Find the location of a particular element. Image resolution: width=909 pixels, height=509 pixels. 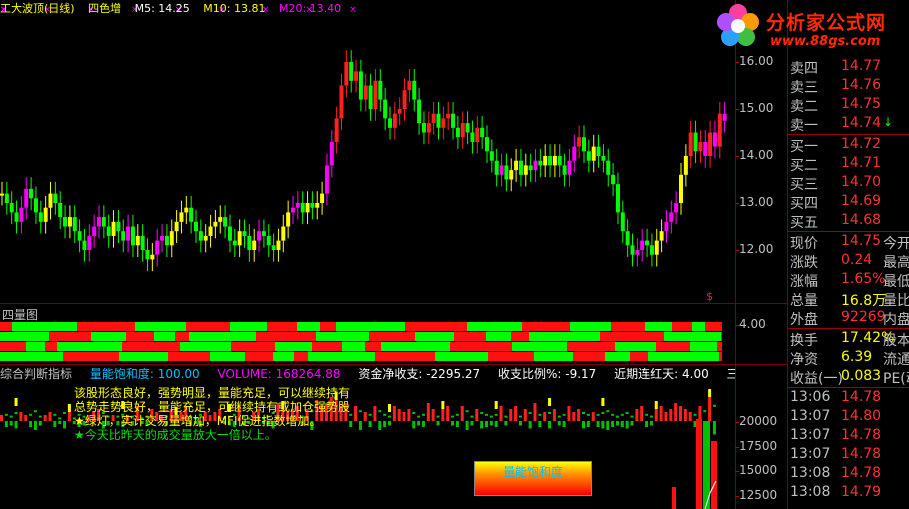

price-tick-label: 15.00 is located at coordinates (756, 108).